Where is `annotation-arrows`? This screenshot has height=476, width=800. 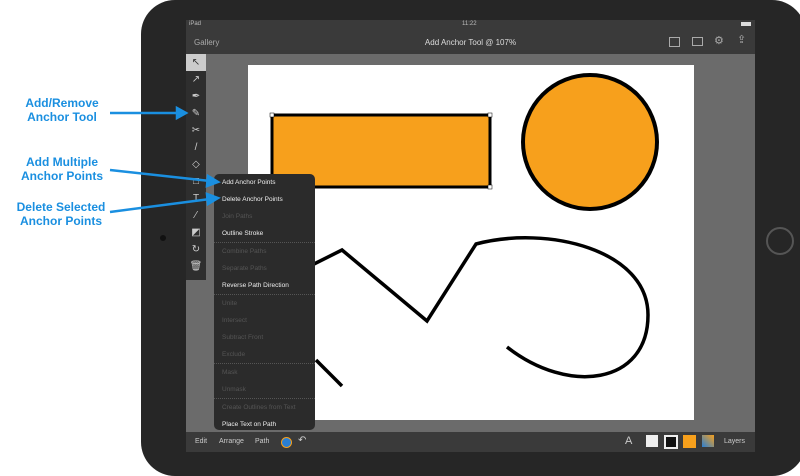
annotation-arrows is located at coordinates (165, 159).